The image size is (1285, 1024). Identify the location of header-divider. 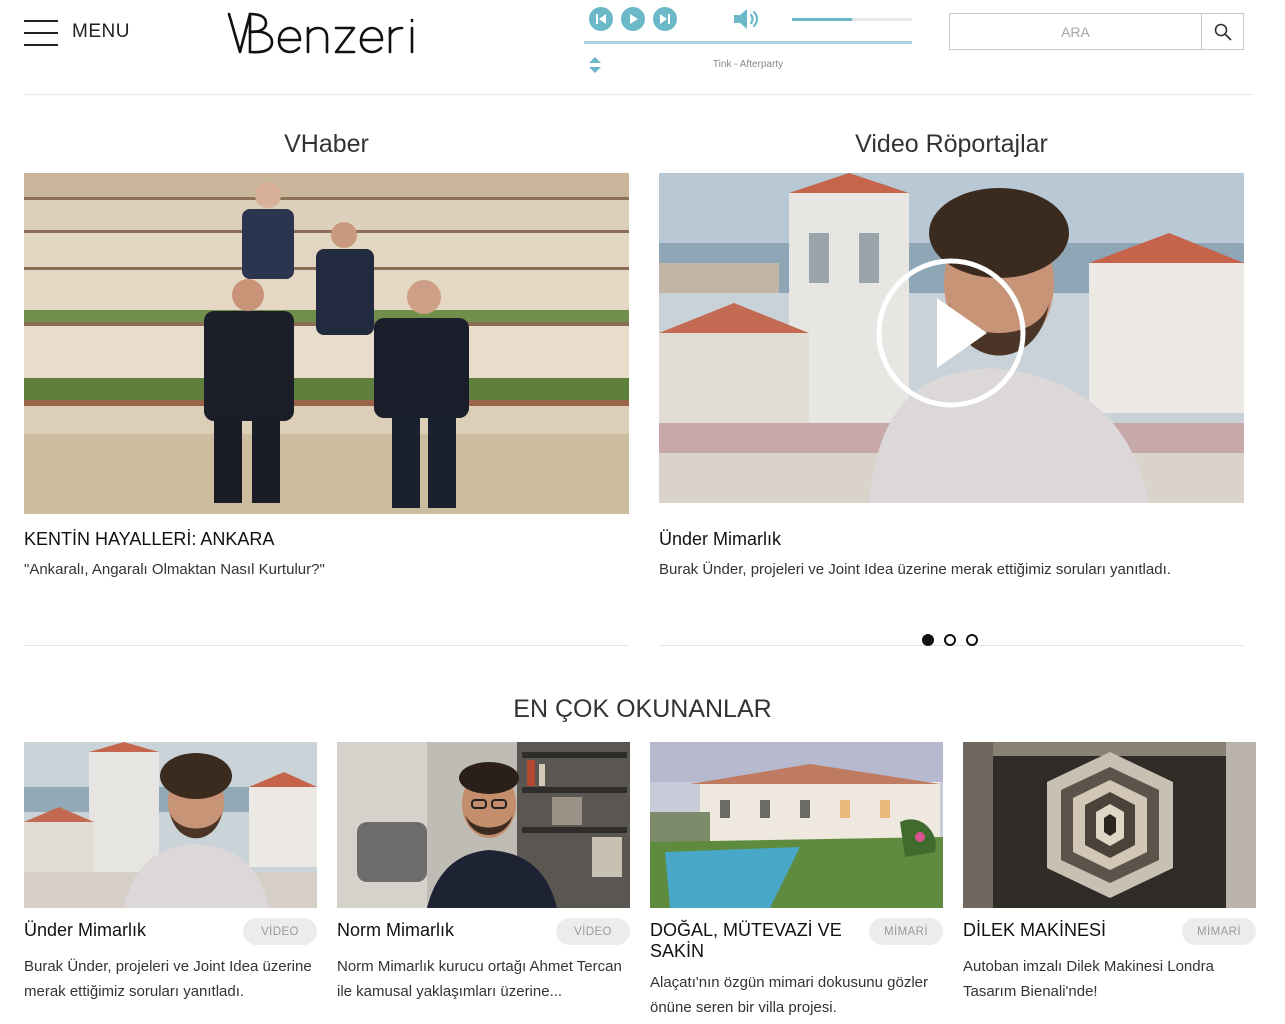
(639, 94).